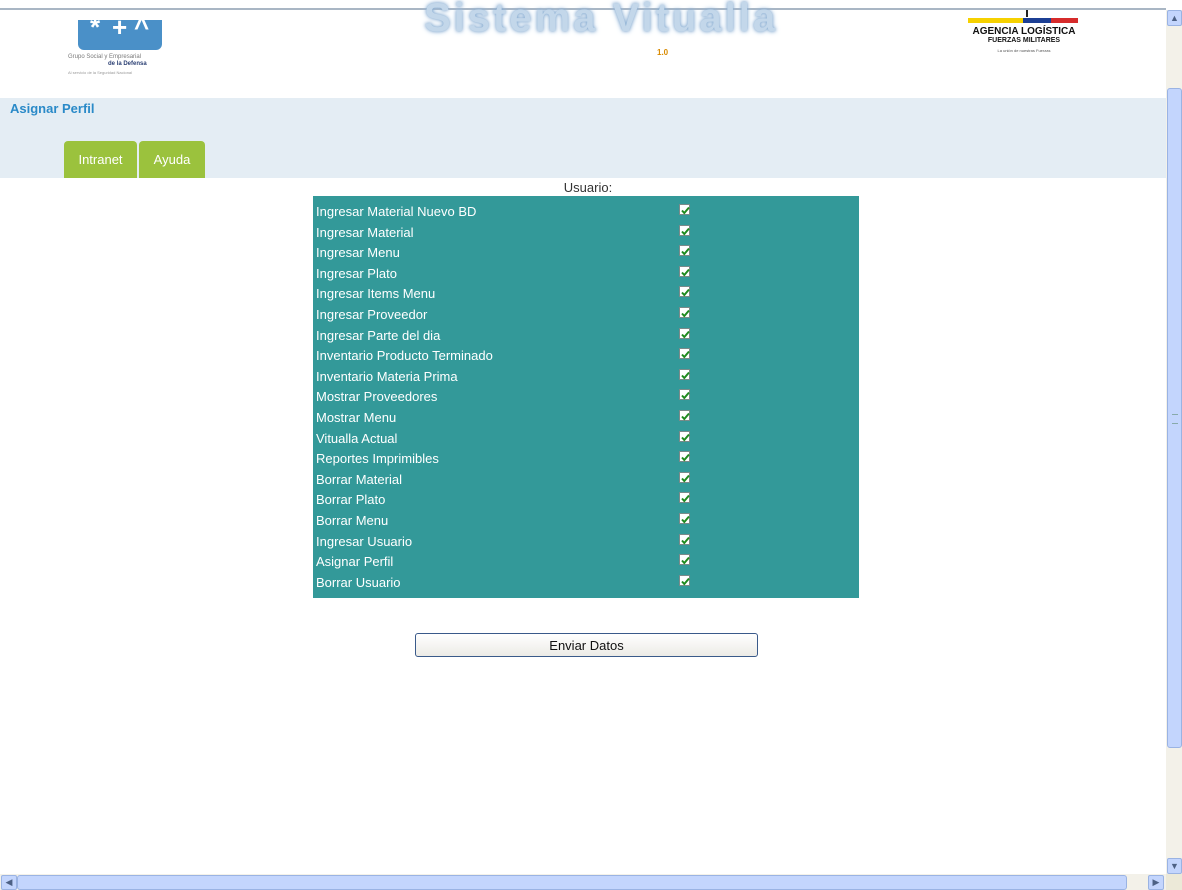 Image resolution: width=1182 pixels, height=890 pixels. Describe the element at coordinates (586, 313) in the screenshot. I see `permission-row: Ingresar Proveedor` at that location.